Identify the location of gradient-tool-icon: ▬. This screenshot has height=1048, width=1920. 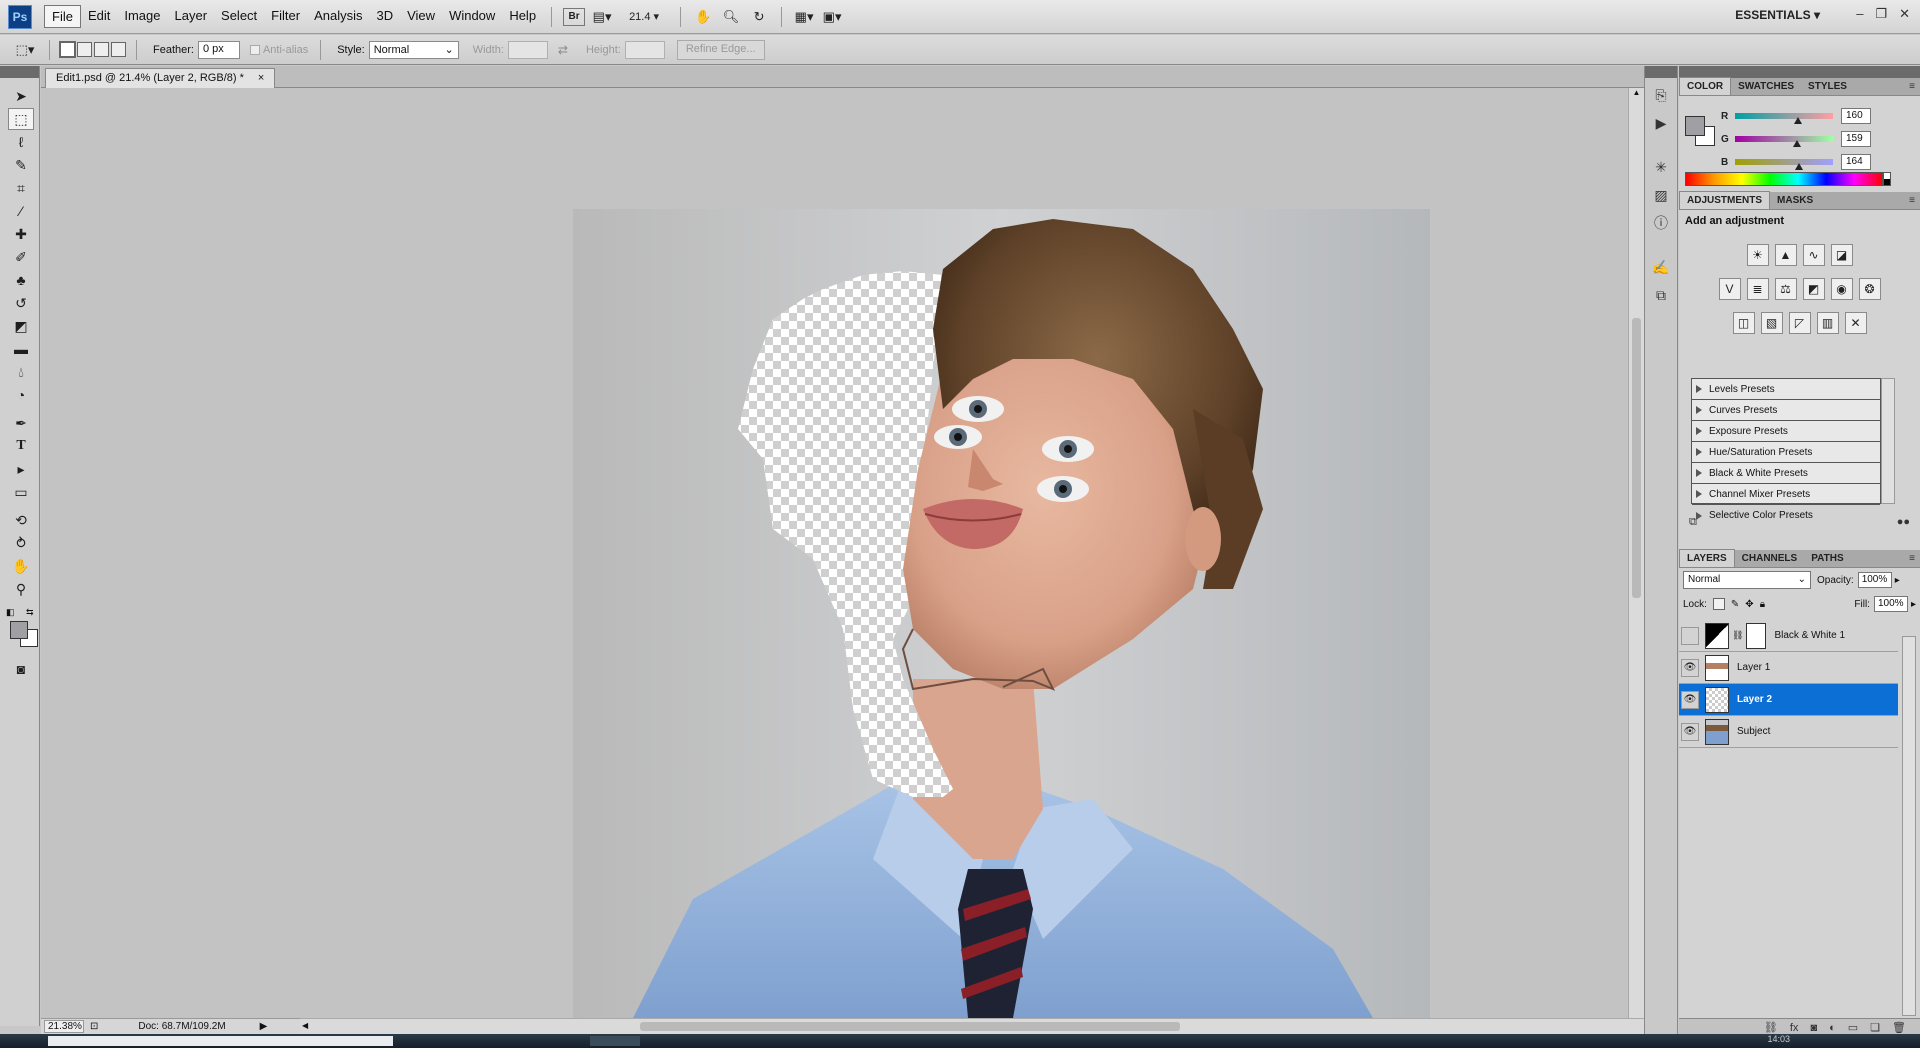
(21, 349).